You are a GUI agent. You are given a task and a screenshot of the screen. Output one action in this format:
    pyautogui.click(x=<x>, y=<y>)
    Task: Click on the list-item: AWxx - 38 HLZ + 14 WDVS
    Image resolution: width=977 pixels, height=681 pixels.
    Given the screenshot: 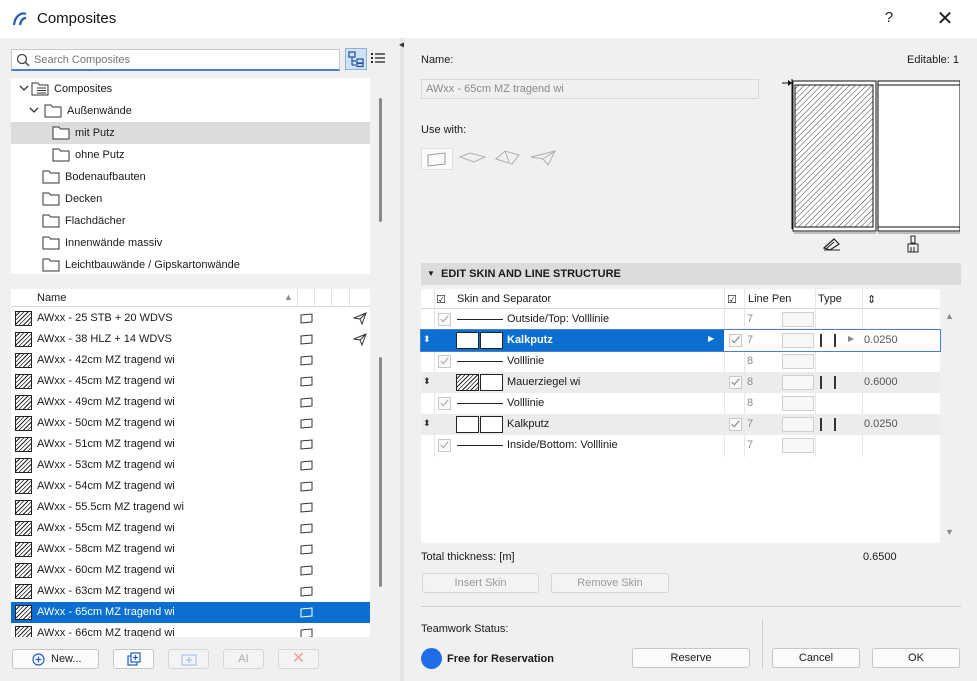 What is the action you would take?
    pyautogui.click(x=190, y=339)
    